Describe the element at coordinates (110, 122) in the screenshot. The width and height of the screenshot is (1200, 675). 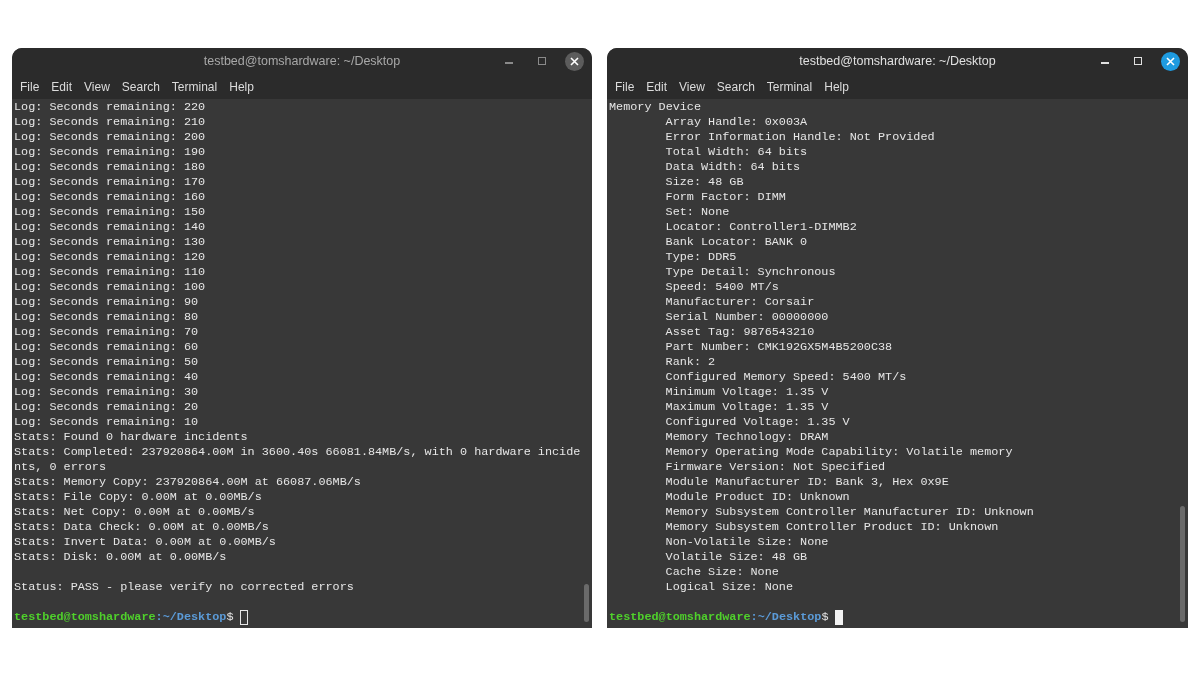
I see `terminal-line: Log: Seconds remaining: 210` at that location.